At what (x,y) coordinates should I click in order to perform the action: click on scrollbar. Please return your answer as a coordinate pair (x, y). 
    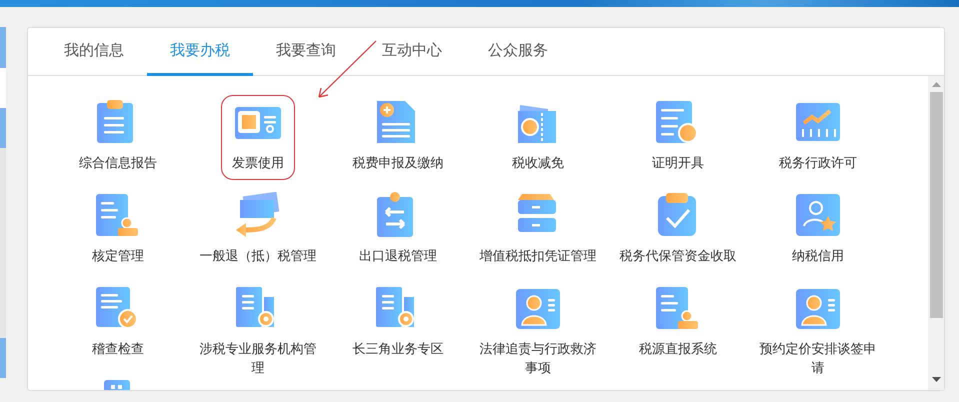
    Looking at the image, I should click on (936, 233).